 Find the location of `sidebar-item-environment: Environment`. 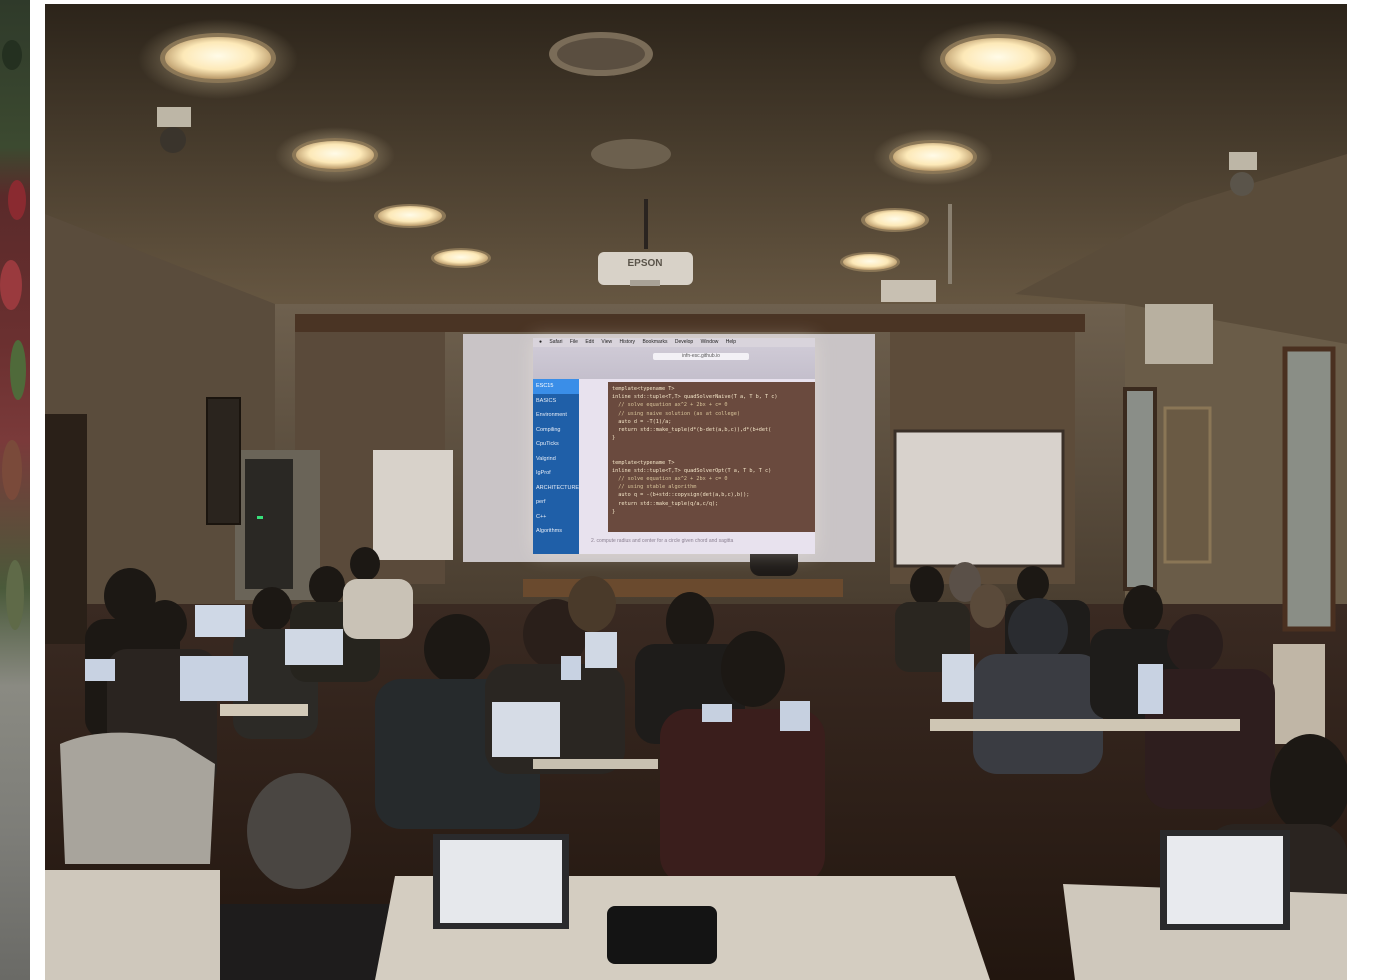

sidebar-item-environment: Environment is located at coordinates (551, 415).